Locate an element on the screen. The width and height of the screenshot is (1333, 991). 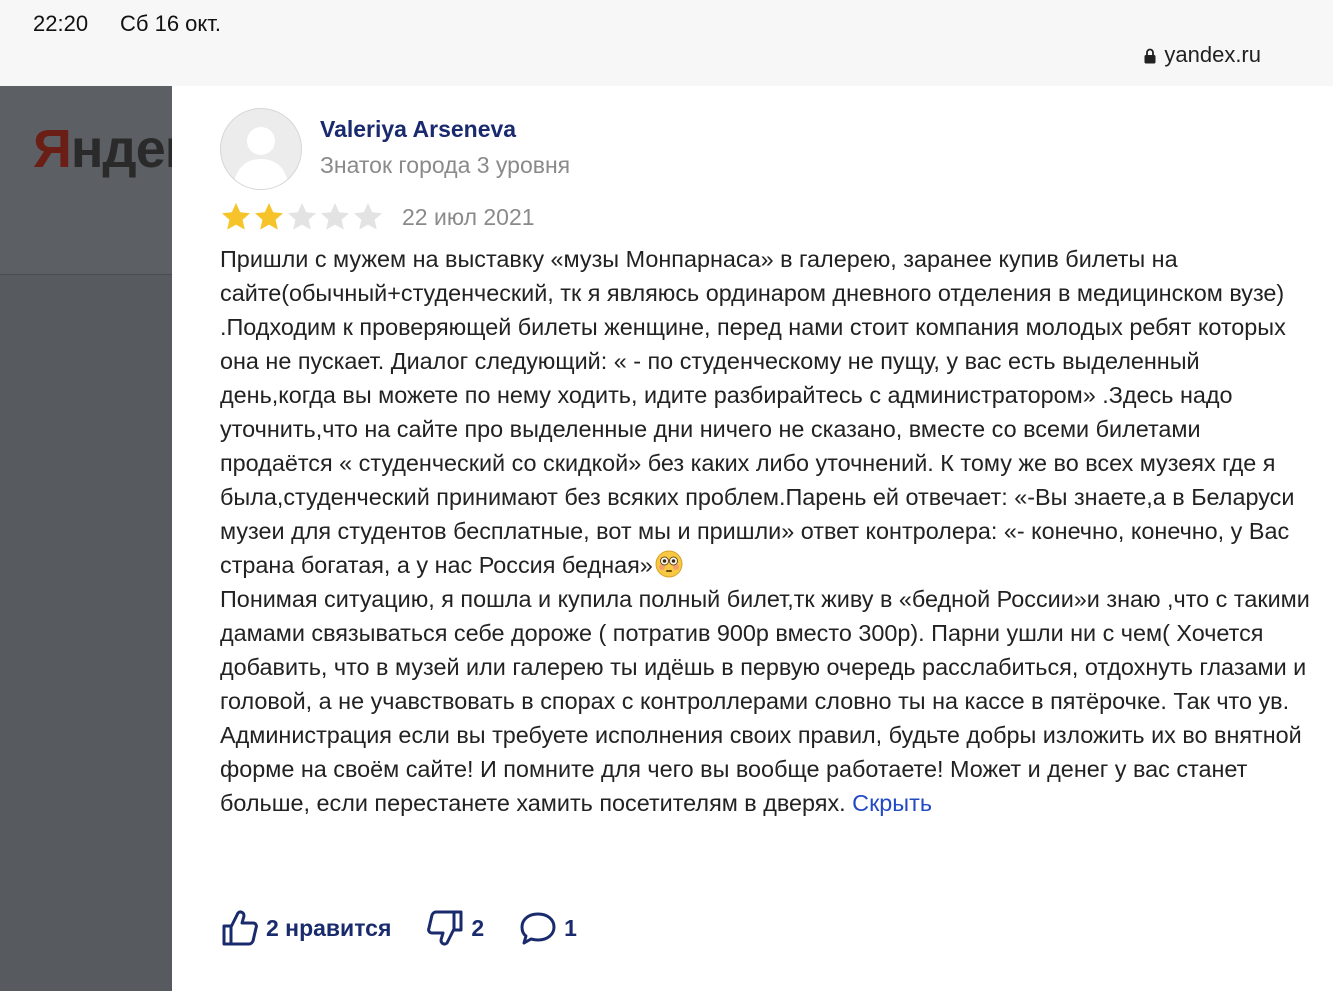
comment-button: 1 is located at coordinates (547, 928).